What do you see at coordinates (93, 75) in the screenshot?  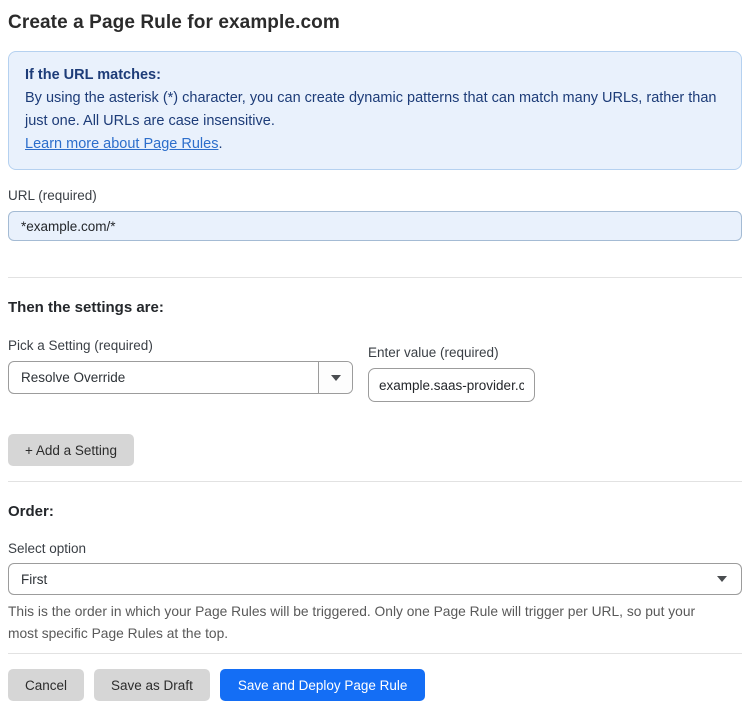 I see `info-box-heading: If the URL matches:` at bounding box center [93, 75].